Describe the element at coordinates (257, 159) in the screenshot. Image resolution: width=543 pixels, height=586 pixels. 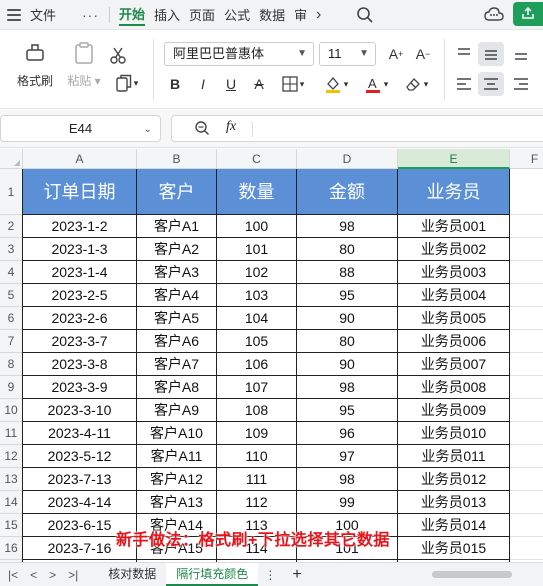
I see `column-header-c: C` at that location.